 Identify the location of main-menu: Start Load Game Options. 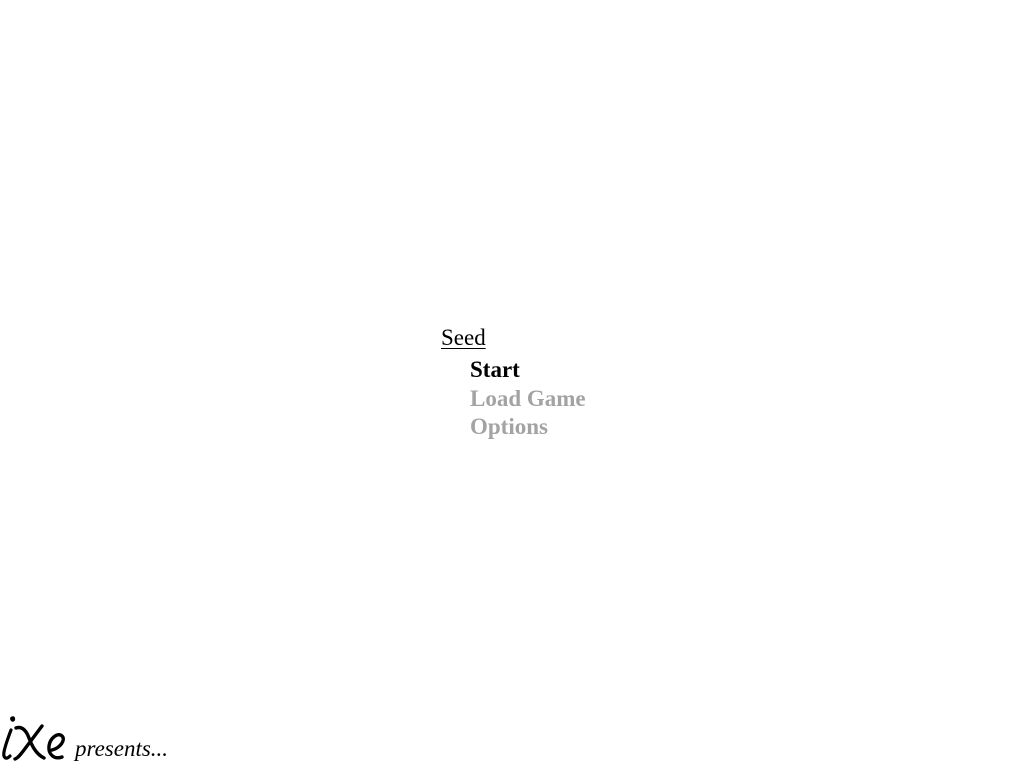
(528, 399).